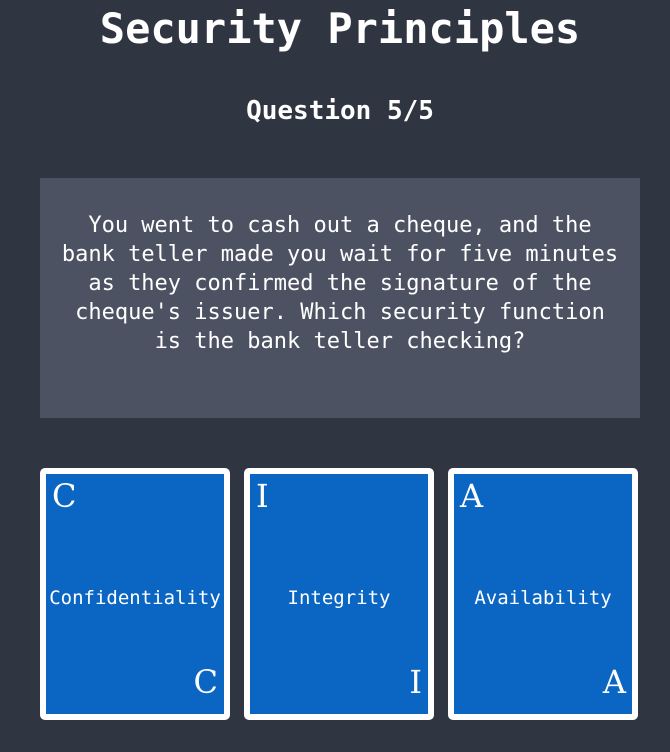 Image resolution: width=670 pixels, height=752 pixels. I want to click on card-corner-letter-bottom: C, so click(205, 682).